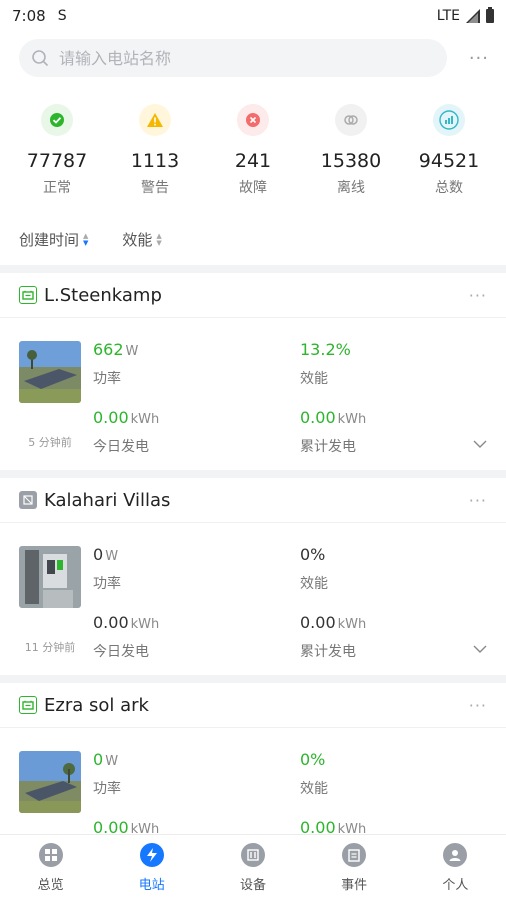 Image resolution: width=506 pixels, height=900 pixels. Describe the element at coordinates (90, 239) in the screenshot. I see `sort-bar: 创建时间 ▲ ▼ 效能 ▲ ▼` at that location.